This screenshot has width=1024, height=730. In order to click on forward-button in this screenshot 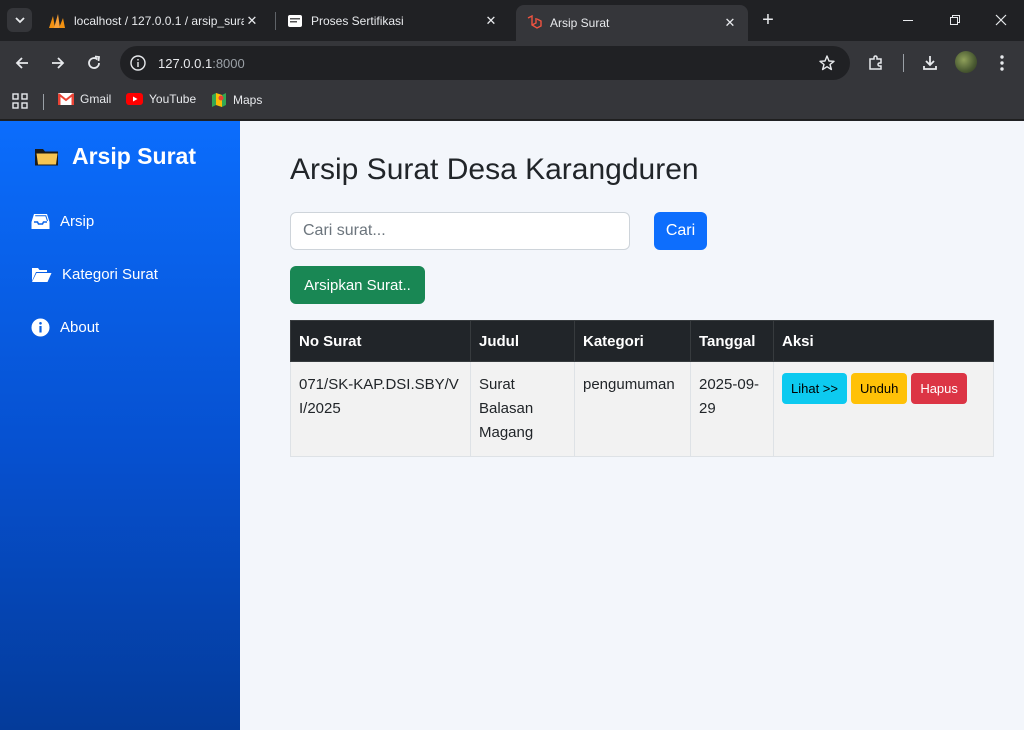, I will do `click(58, 63)`.